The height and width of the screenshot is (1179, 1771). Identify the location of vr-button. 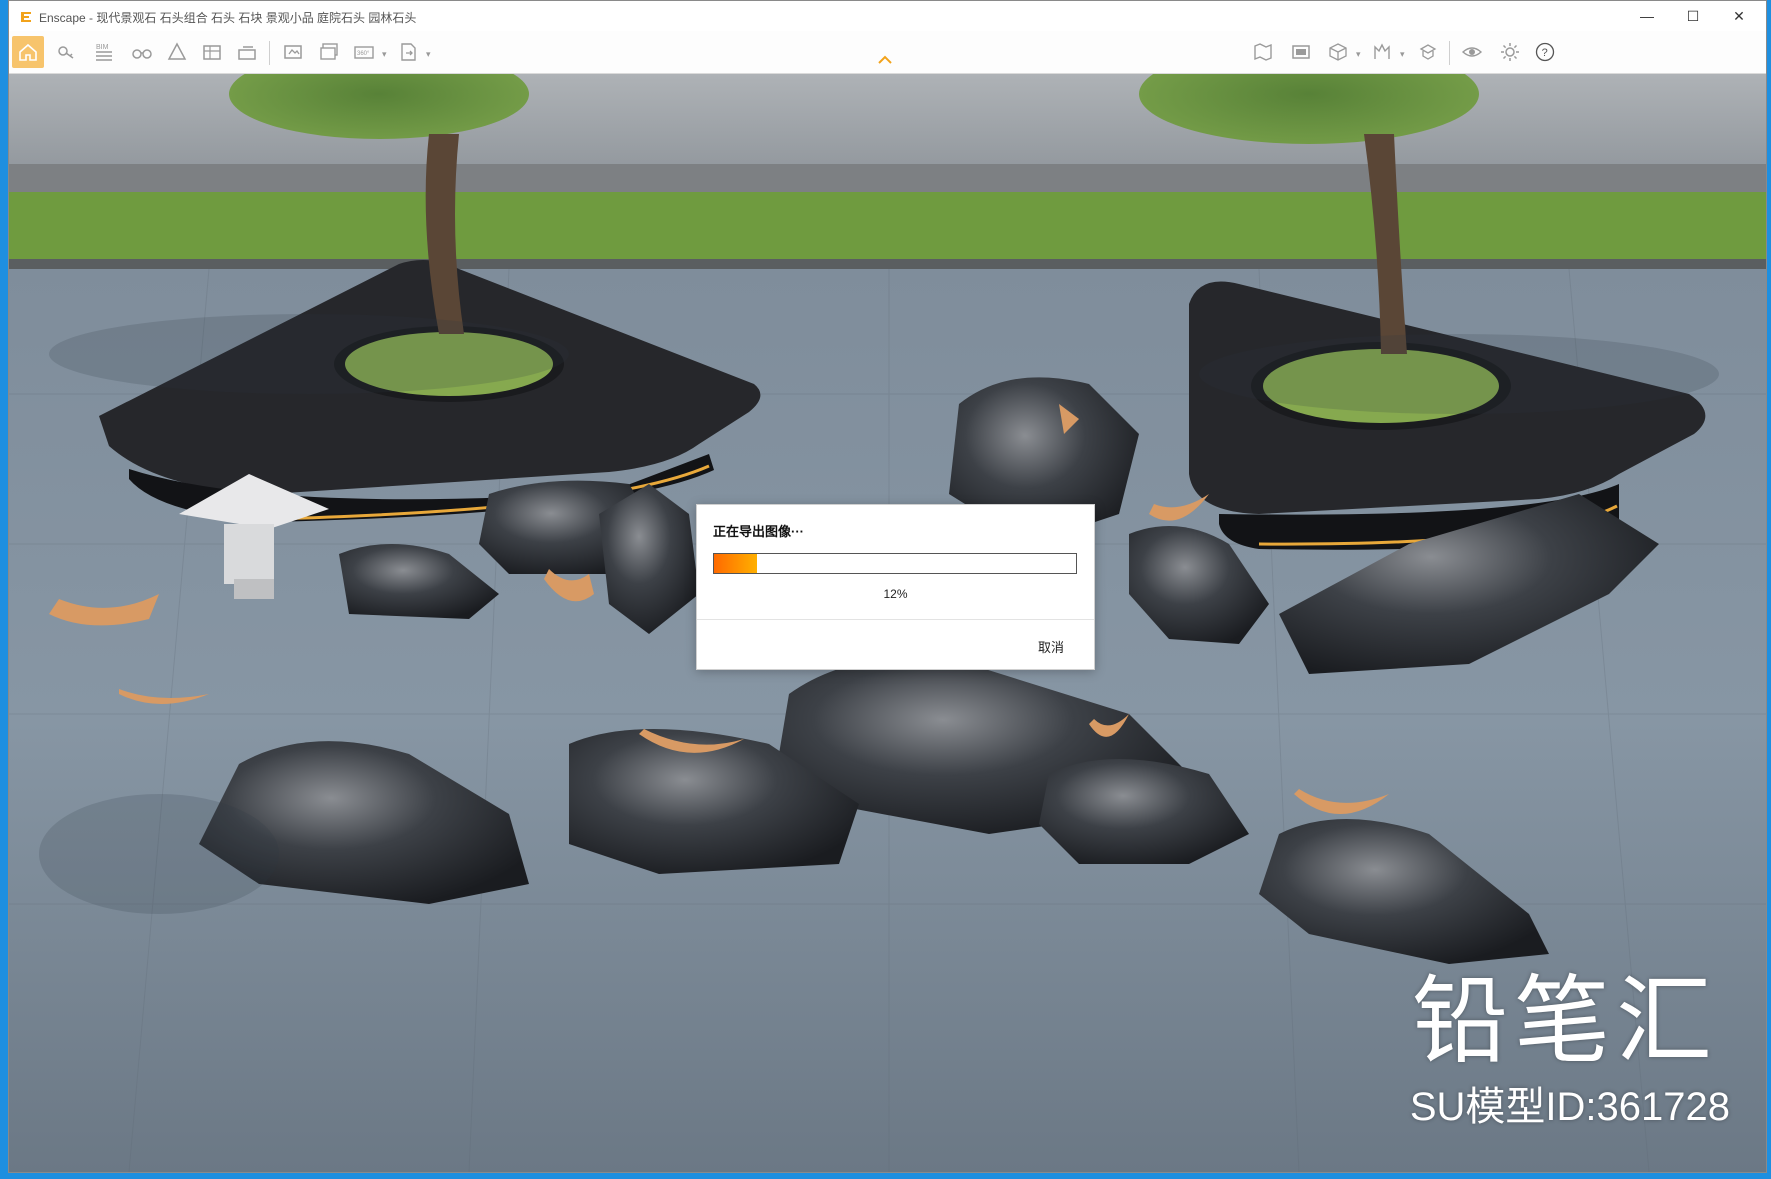
(1382, 52).